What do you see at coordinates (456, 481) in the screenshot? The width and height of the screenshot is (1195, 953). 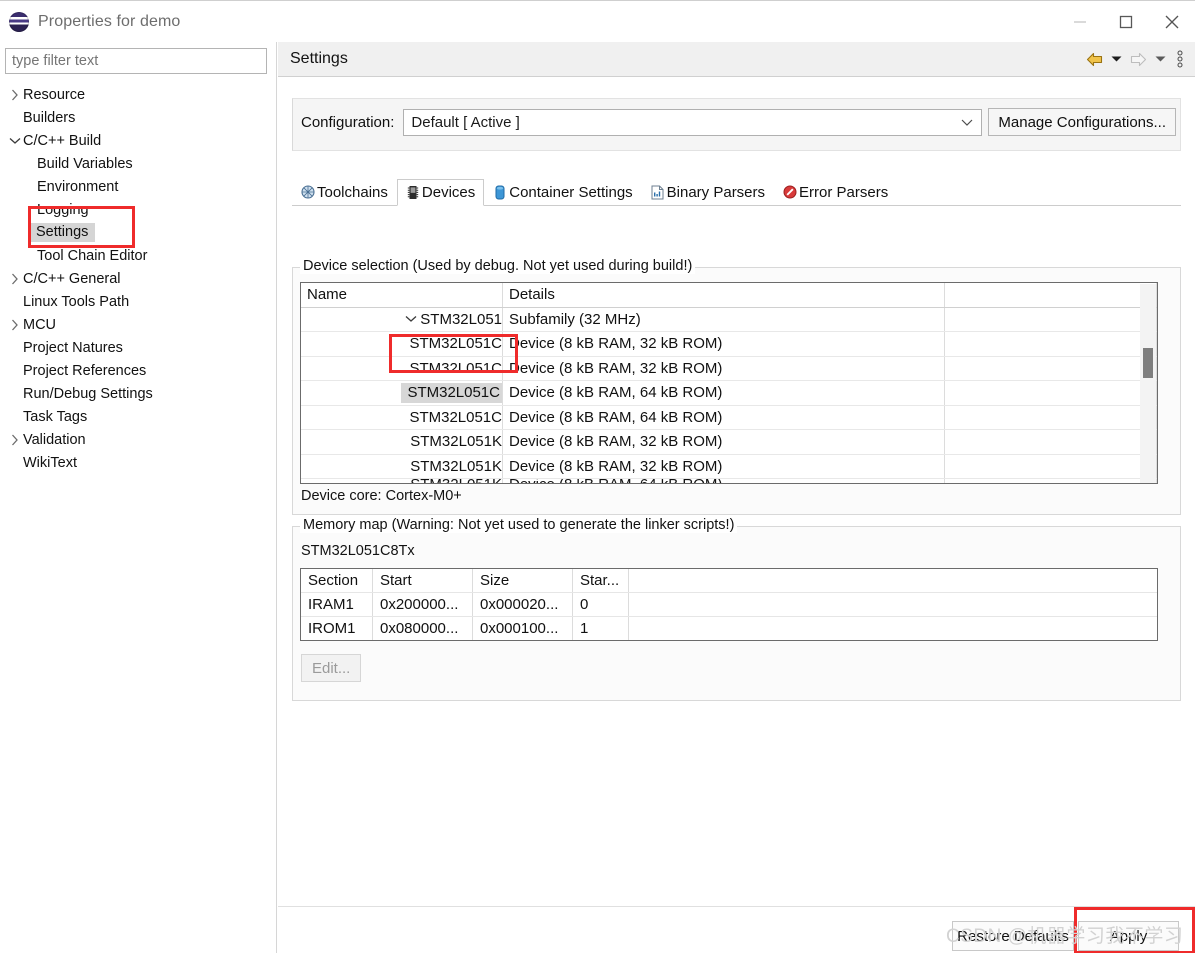 I see `device-name-label: STM32L051K` at bounding box center [456, 481].